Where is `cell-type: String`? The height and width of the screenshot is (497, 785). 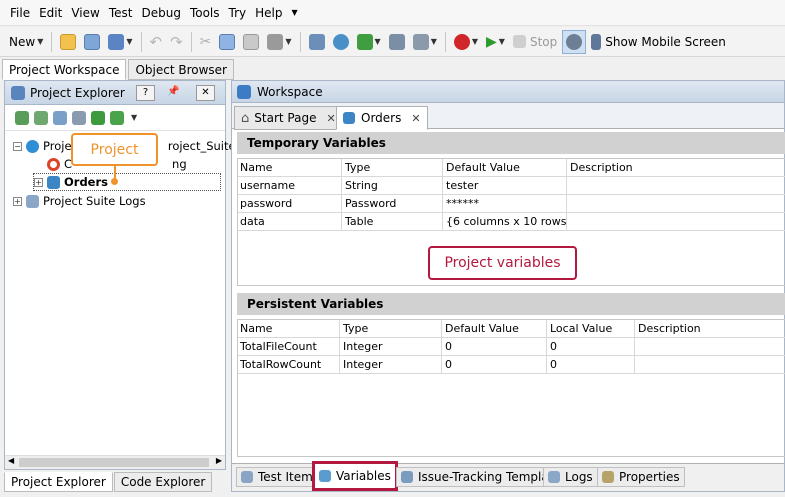 cell-type: String is located at coordinates (392, 185).